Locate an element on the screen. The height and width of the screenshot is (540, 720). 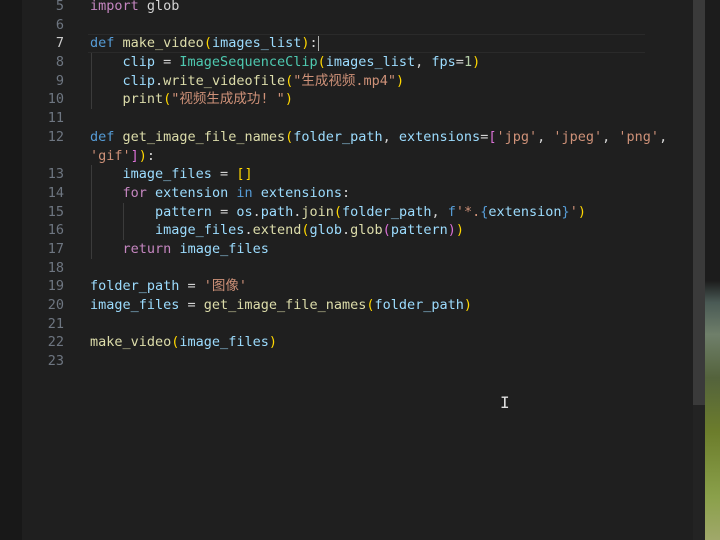
line-number: 9 is located at coordinates (59, 80).